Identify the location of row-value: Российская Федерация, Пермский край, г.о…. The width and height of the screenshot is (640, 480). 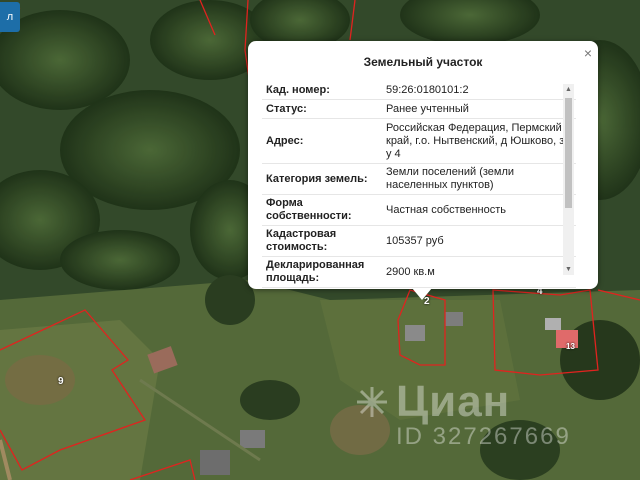
(479, 141).